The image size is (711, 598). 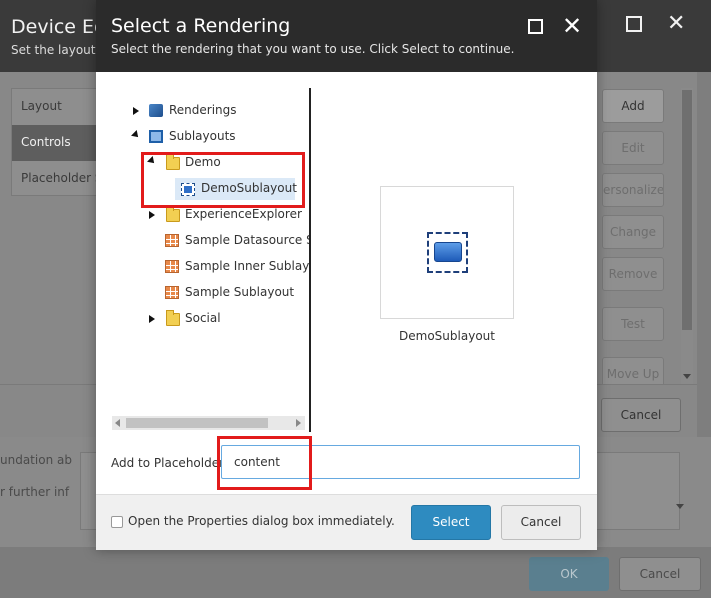 What do you see at coordinates (633, 106) in the screenshot?
I see `add-button: Add` at bounding box center [633, 106].